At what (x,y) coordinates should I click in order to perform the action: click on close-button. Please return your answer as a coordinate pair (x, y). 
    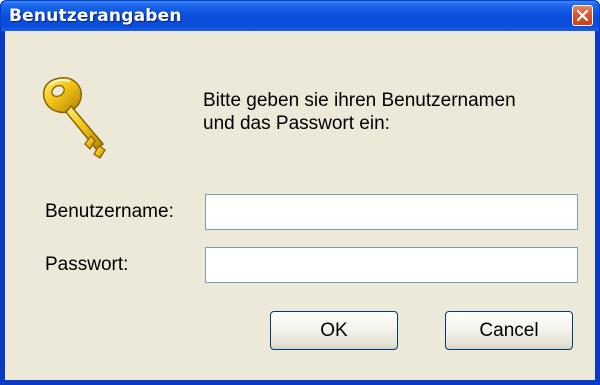
    Looking at the image, I should click on (582, 15).